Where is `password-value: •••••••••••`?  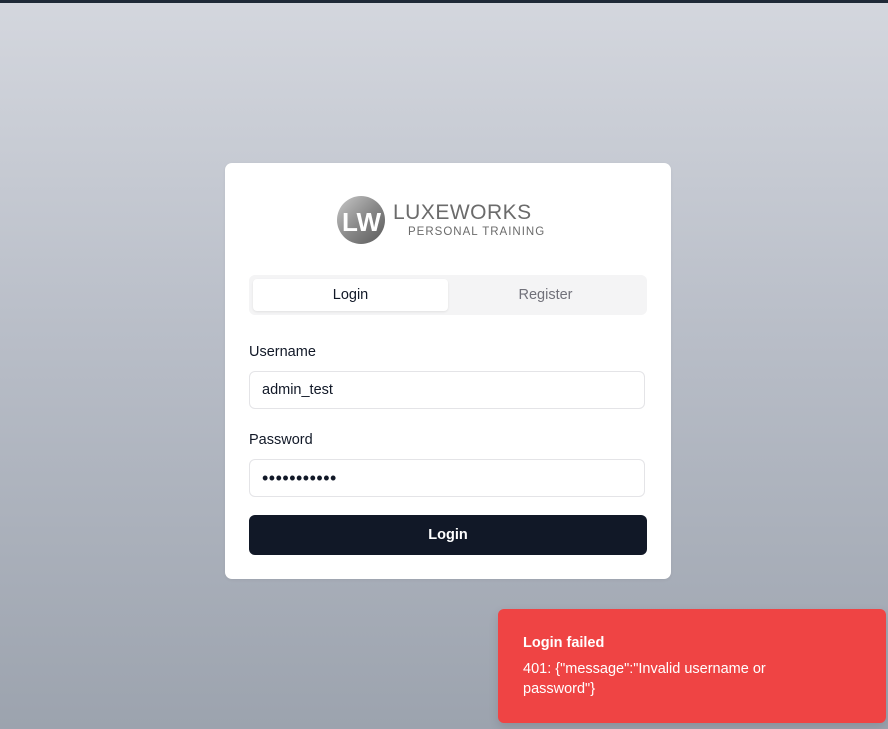 password-value: ••••••••••• is located at coordinates (299, 478).